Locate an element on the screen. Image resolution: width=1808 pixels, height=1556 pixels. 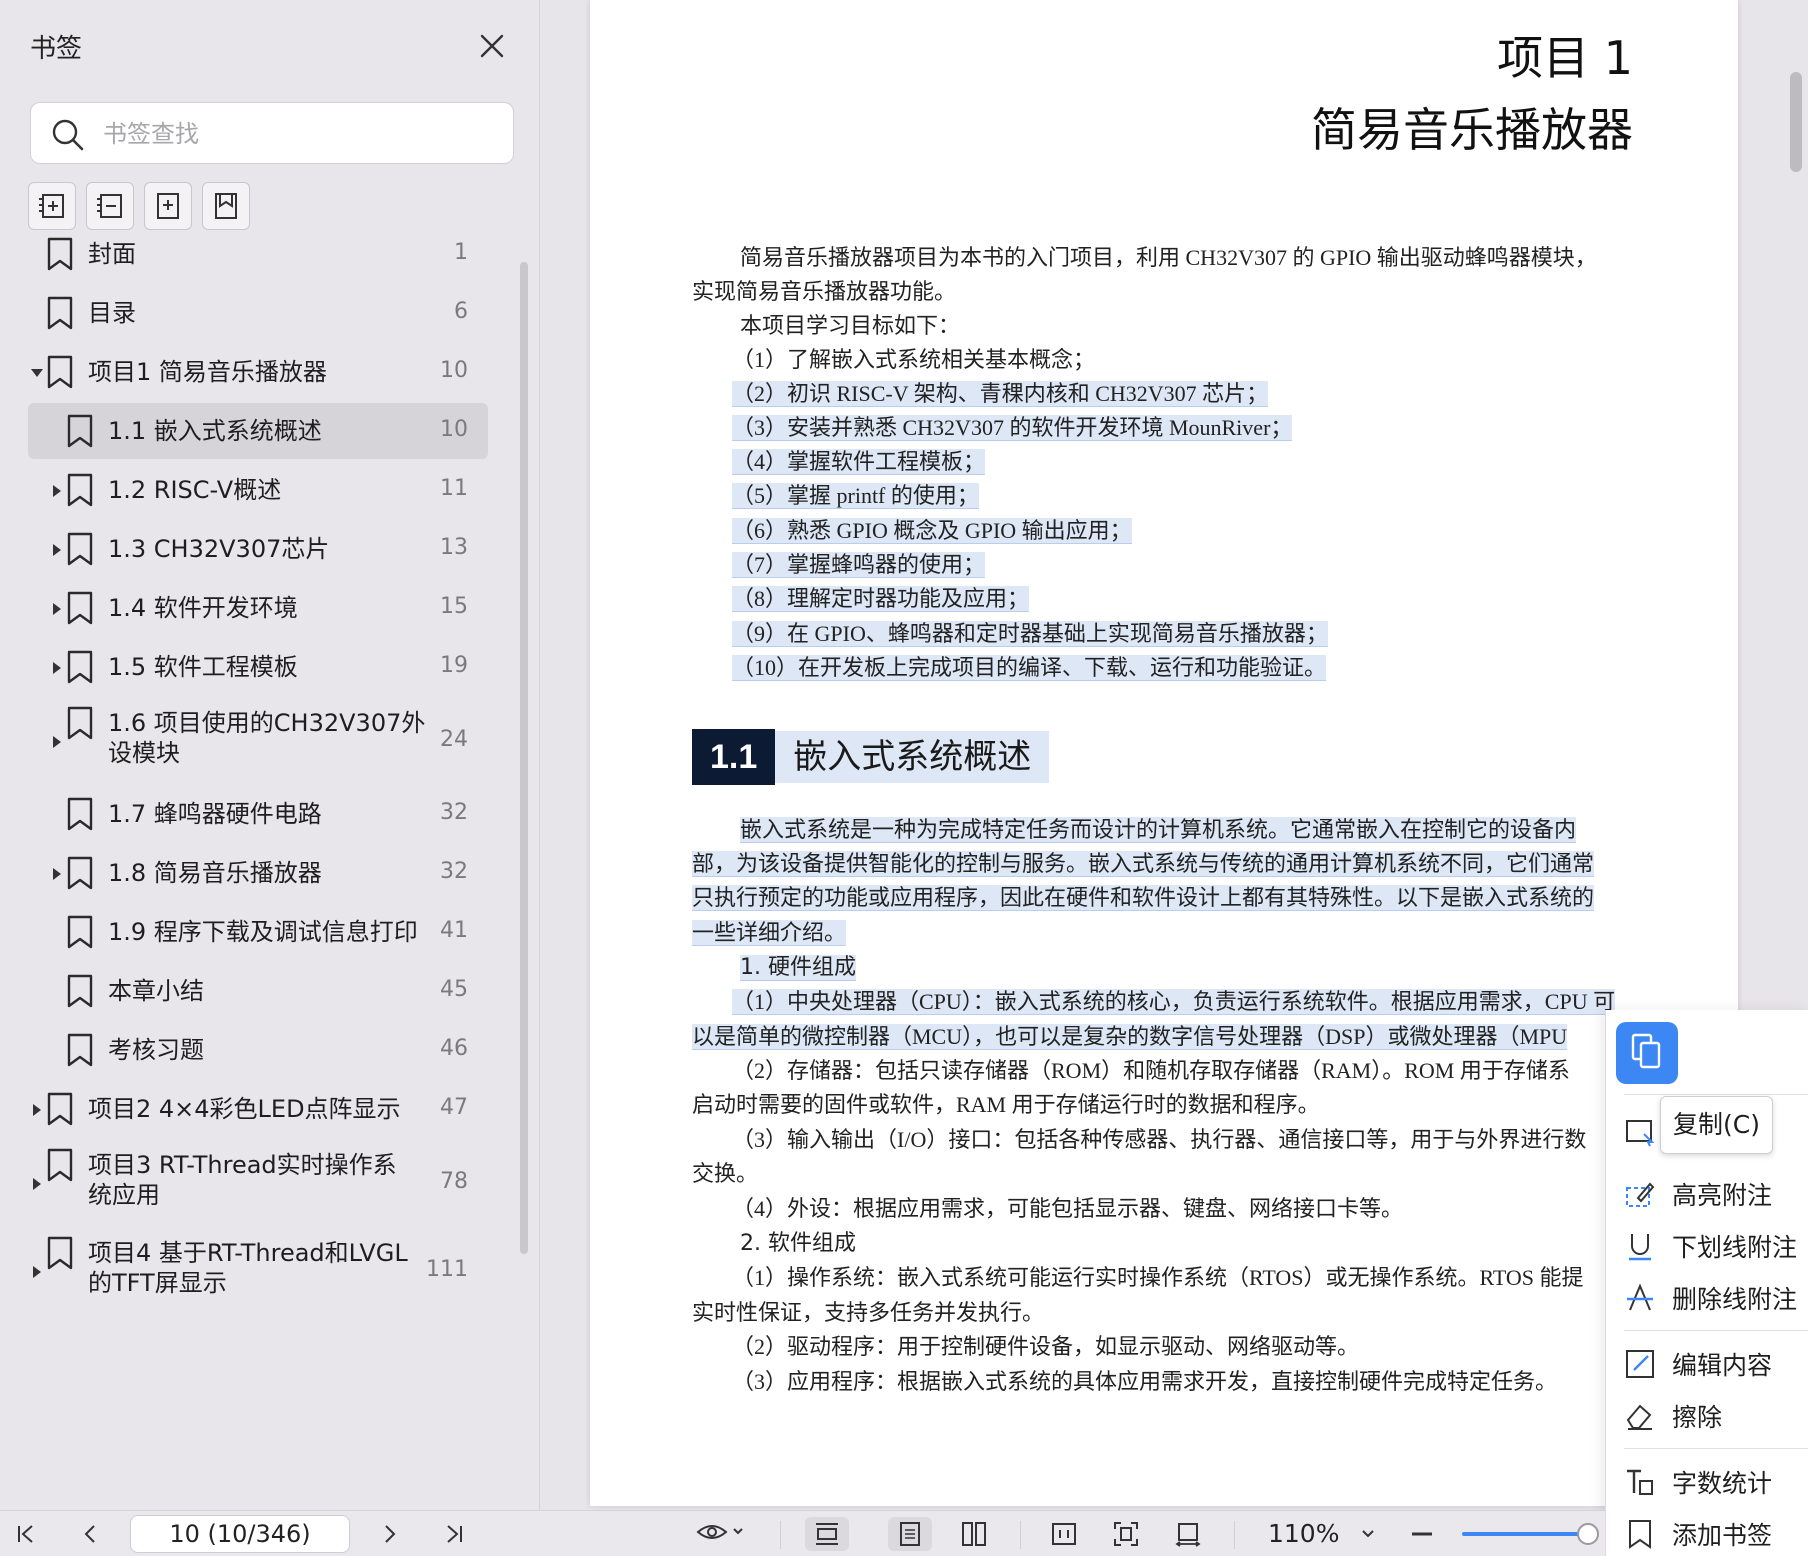
eraser-icon is located at coordinates (1640, 1416).